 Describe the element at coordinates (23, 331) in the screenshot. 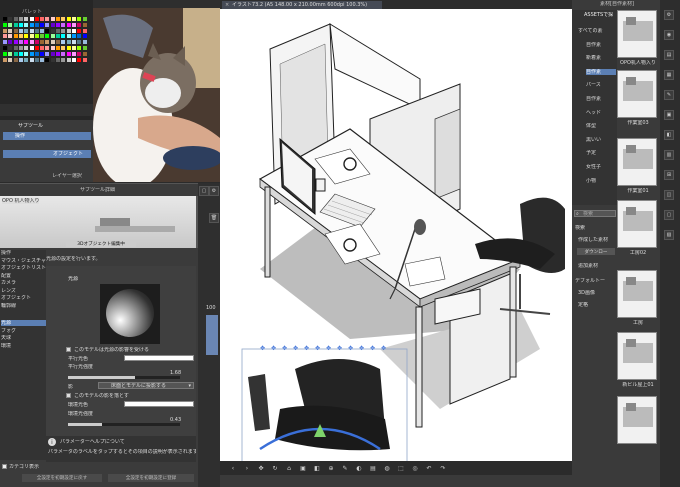

I see `category-item: フォグ` at that location.